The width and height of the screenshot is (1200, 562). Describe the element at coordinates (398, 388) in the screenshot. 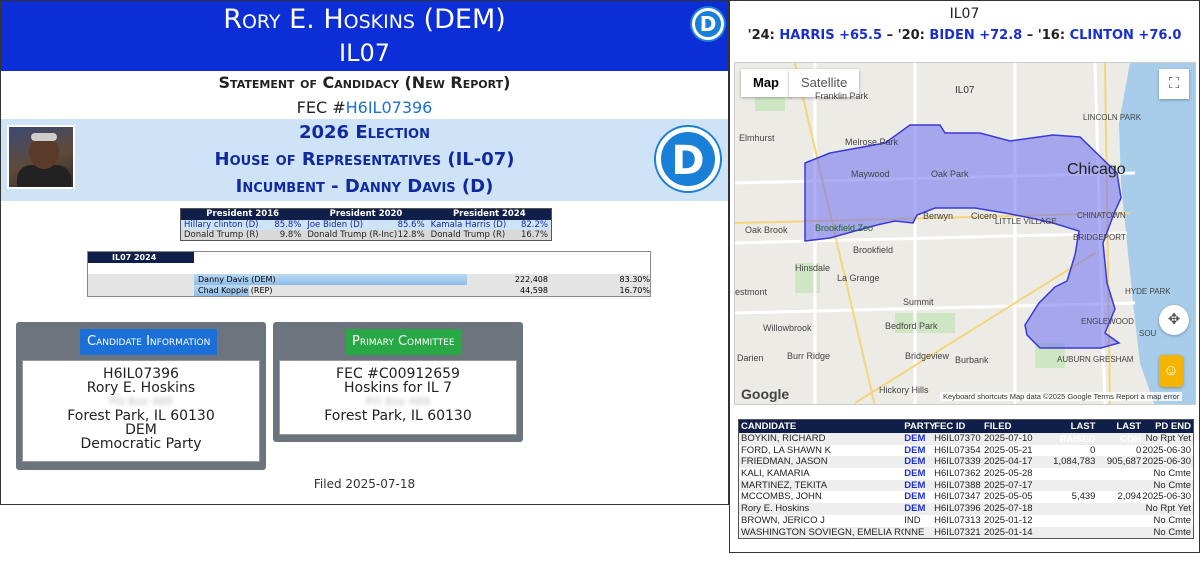

I see `committee-name: Hoskins for IL 7` at that location.